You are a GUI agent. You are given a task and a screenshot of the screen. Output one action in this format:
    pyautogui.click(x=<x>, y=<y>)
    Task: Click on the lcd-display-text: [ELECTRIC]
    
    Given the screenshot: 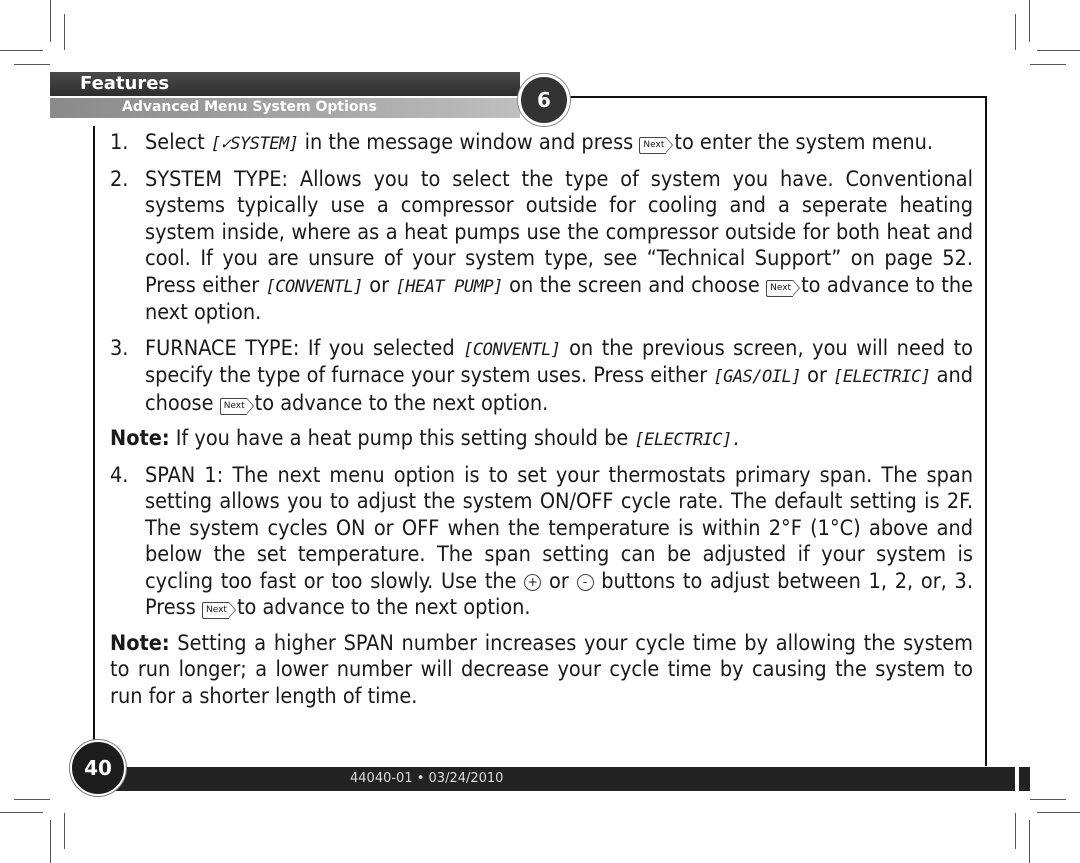 What is the action you would take?
    pyautogui.click(x=882, y=377)
    